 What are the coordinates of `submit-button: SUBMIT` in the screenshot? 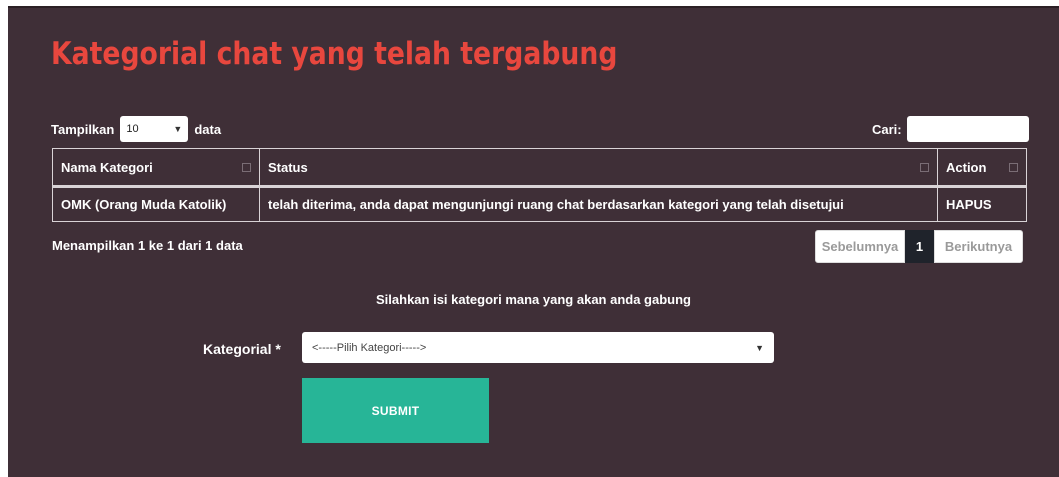 It's located at (395, 410).